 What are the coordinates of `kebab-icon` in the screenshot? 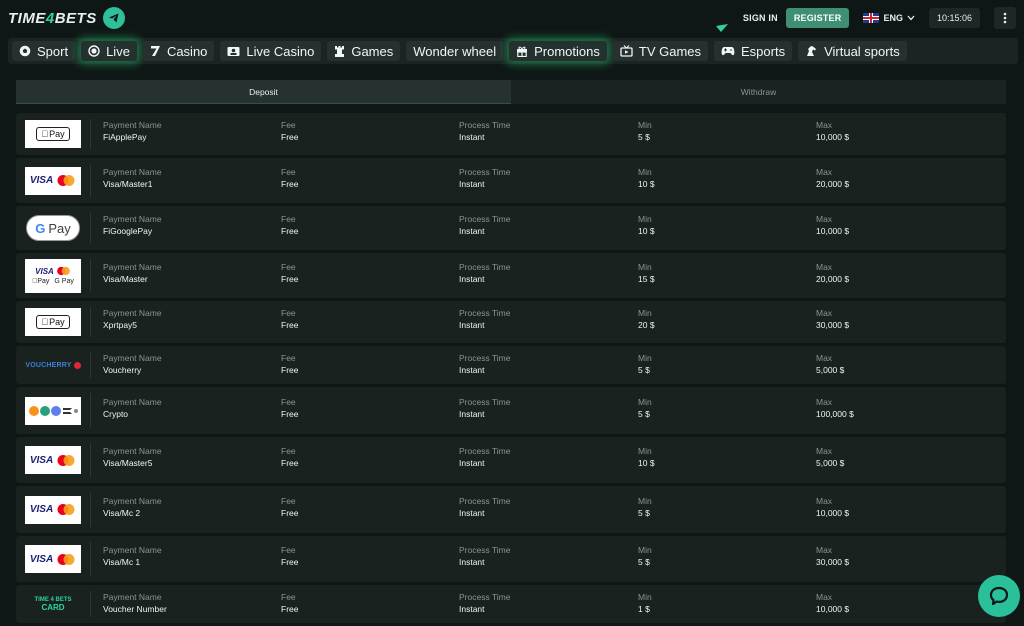 It's located at (1005, 18).